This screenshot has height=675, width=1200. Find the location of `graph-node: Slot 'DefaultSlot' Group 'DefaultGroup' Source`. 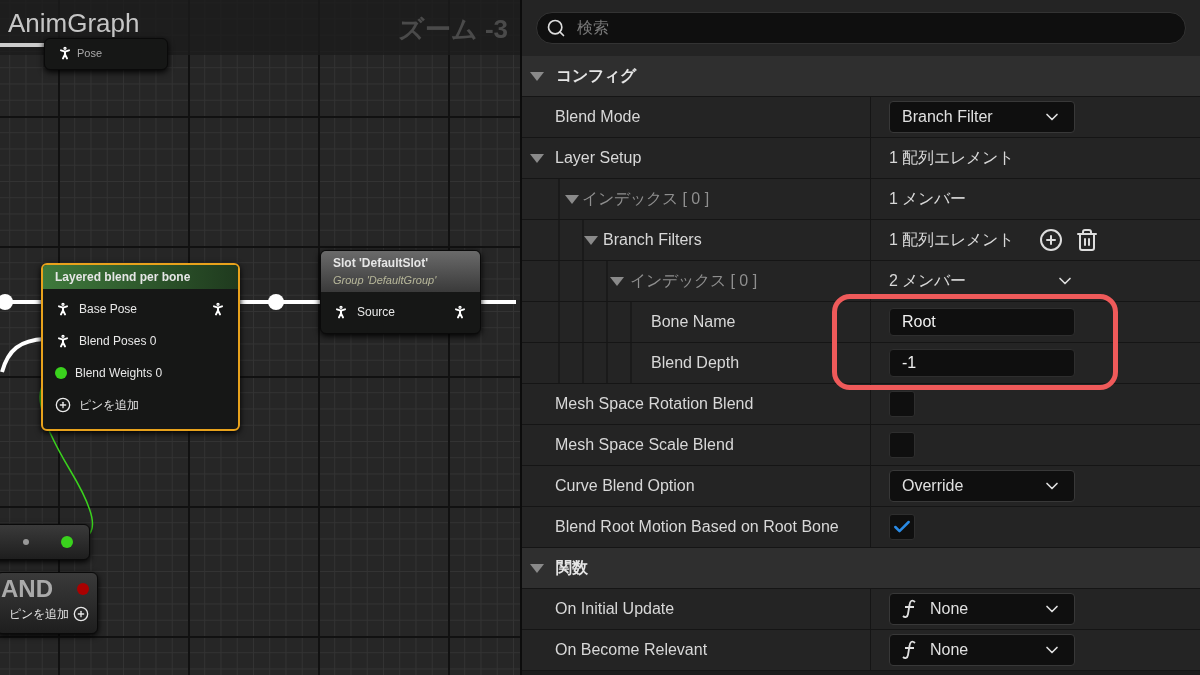

graph-node: Slot 'DefaultSlot' Group 'DefaultGroup' Source is located at coordinates (400, 292).